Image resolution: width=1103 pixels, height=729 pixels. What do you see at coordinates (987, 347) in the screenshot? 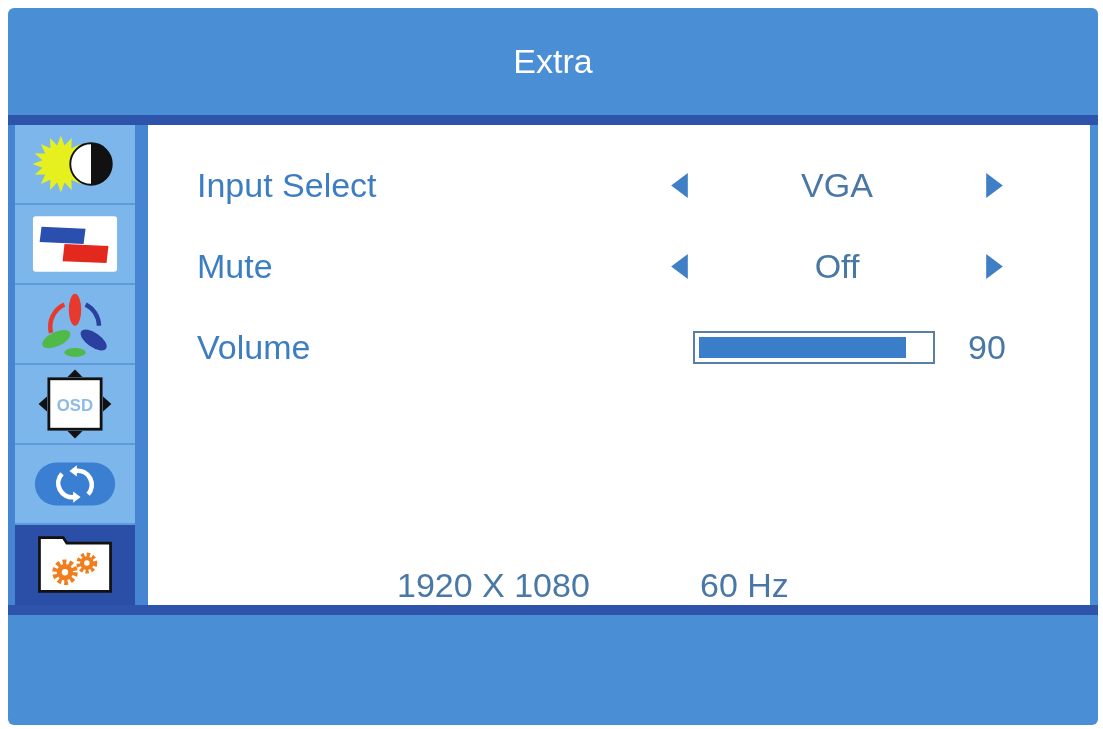
I see `volume-reading: 90` at bounding box center [987, 347].